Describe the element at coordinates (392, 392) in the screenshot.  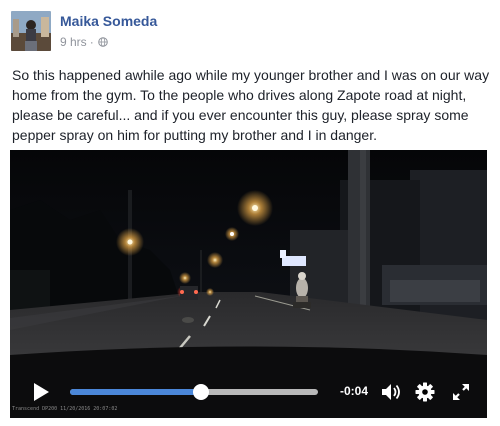
I see `volume-icon` at that location.